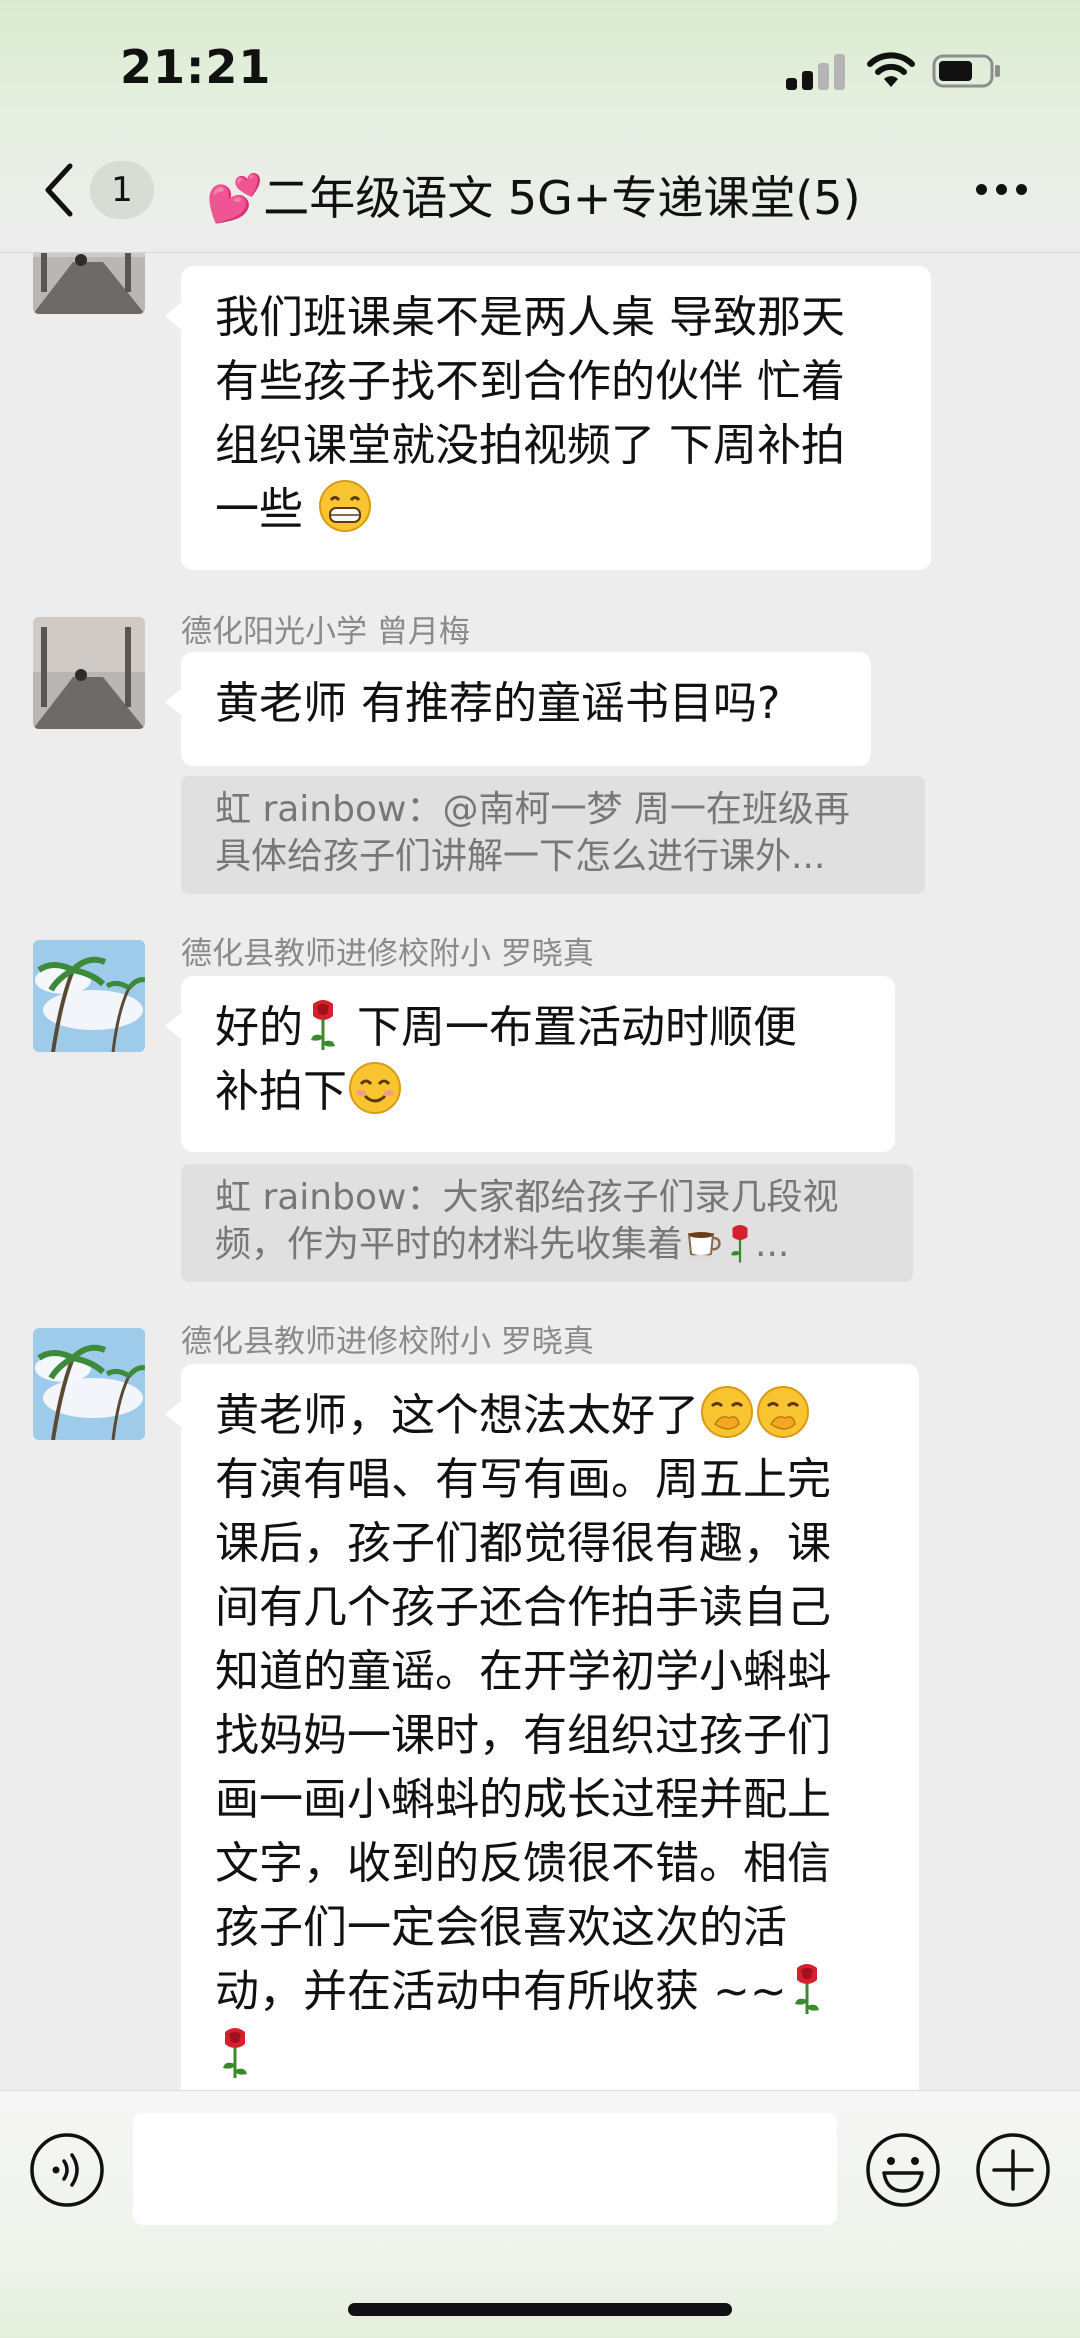  Describe the element at coordinates (1002, 190) in the screenshot. I see `more-options-button` at that location.